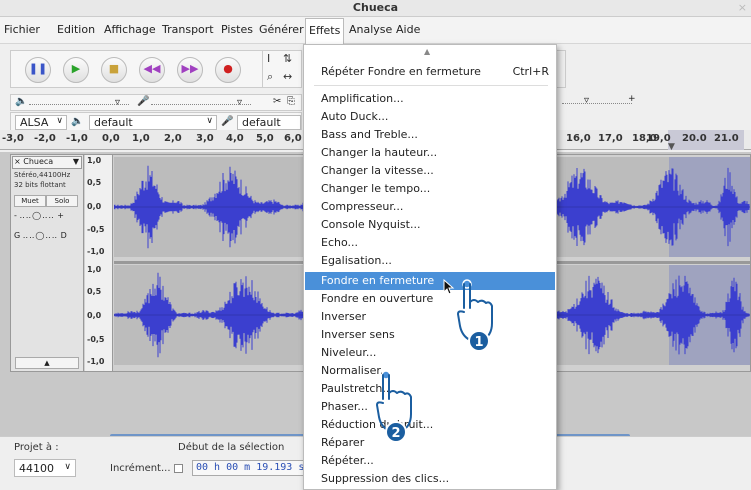  What do you see at coordinates (201, 104) in the screenshot?
I see `record-volume-slider` at bounding box center [201, 104].